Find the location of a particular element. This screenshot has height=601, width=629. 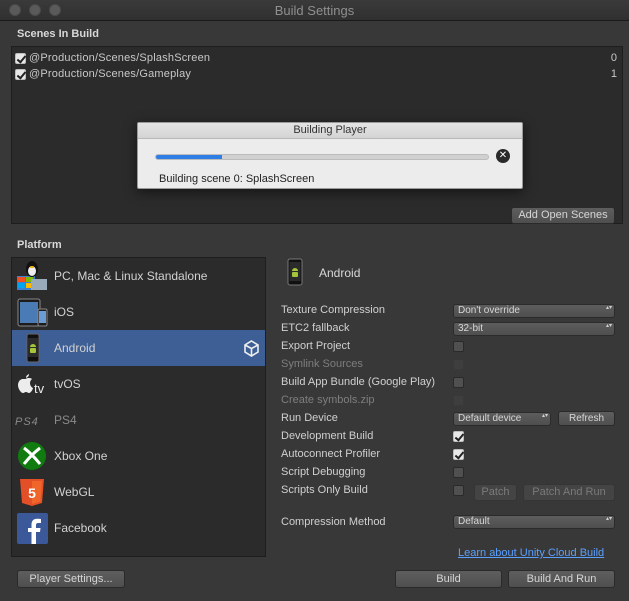

window-titlebar: Build Settings is located at coordinates (314, 10).